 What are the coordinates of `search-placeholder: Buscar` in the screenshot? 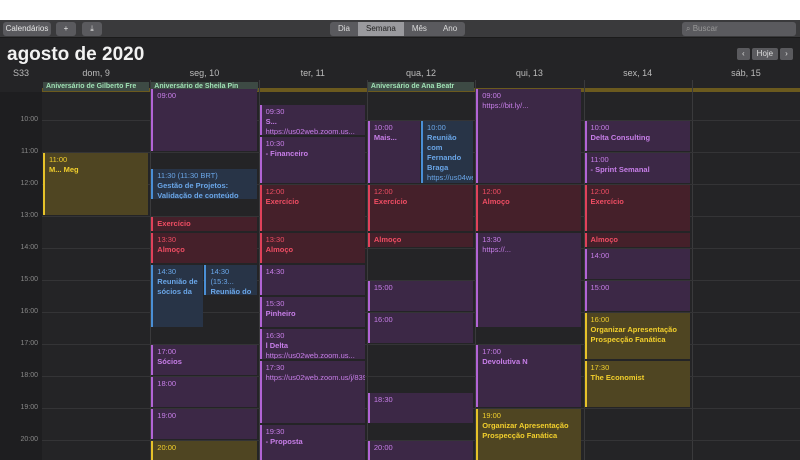 It's located at (705, 28).